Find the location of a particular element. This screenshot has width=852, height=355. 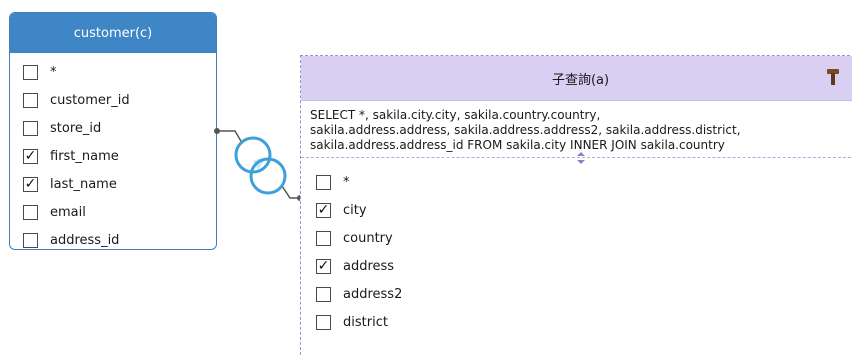

join-line-right is located at coordinates (290, 192).